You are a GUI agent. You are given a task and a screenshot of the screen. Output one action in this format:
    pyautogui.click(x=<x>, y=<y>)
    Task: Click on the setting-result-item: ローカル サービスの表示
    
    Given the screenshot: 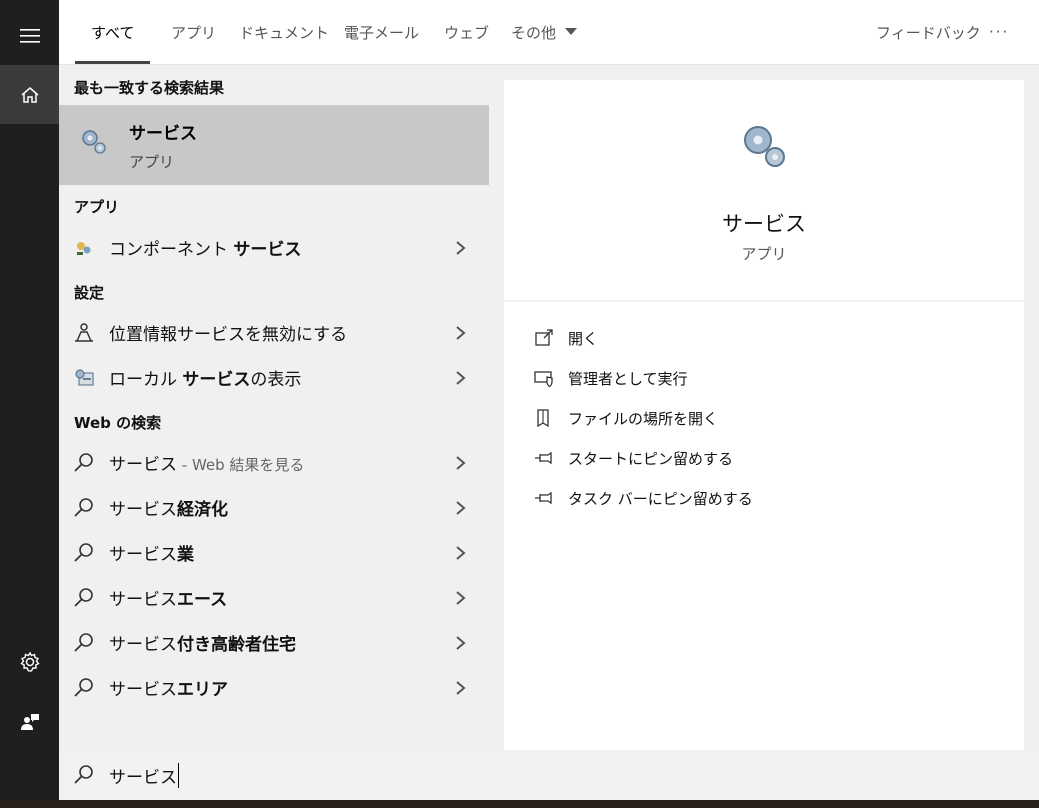 What is the action you would take?
    pyautogui.click(x=274, y=377)
    